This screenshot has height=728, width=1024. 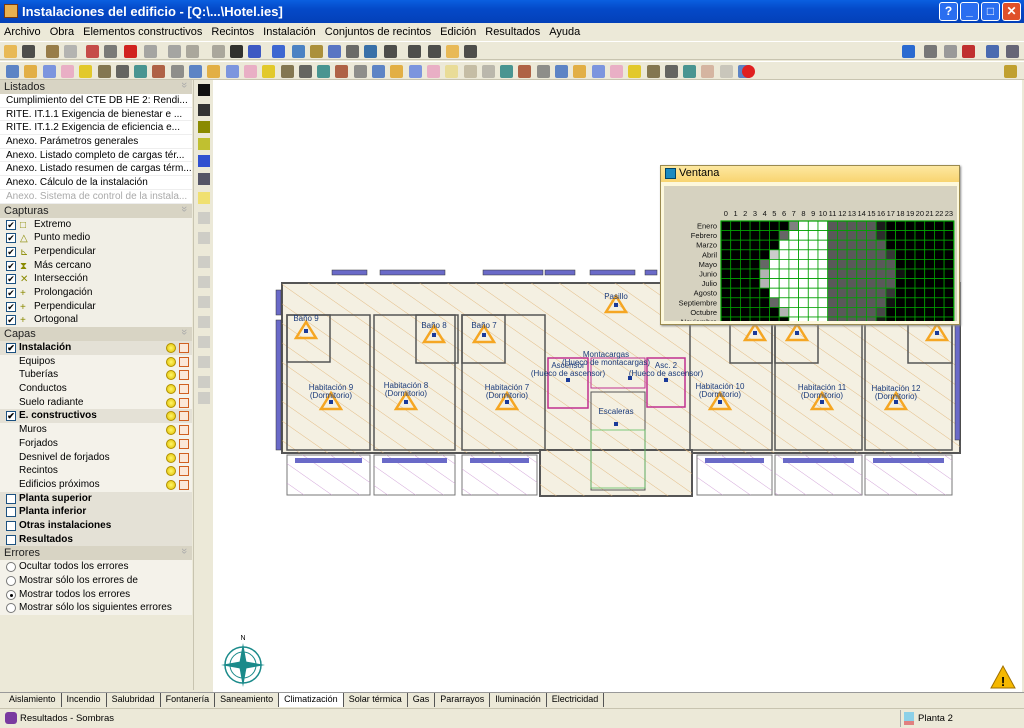 What do you see at coordinates (84, 700) in the screenshot?
I see `tab-incendio: Incendio` at bounding box center [84, 700].